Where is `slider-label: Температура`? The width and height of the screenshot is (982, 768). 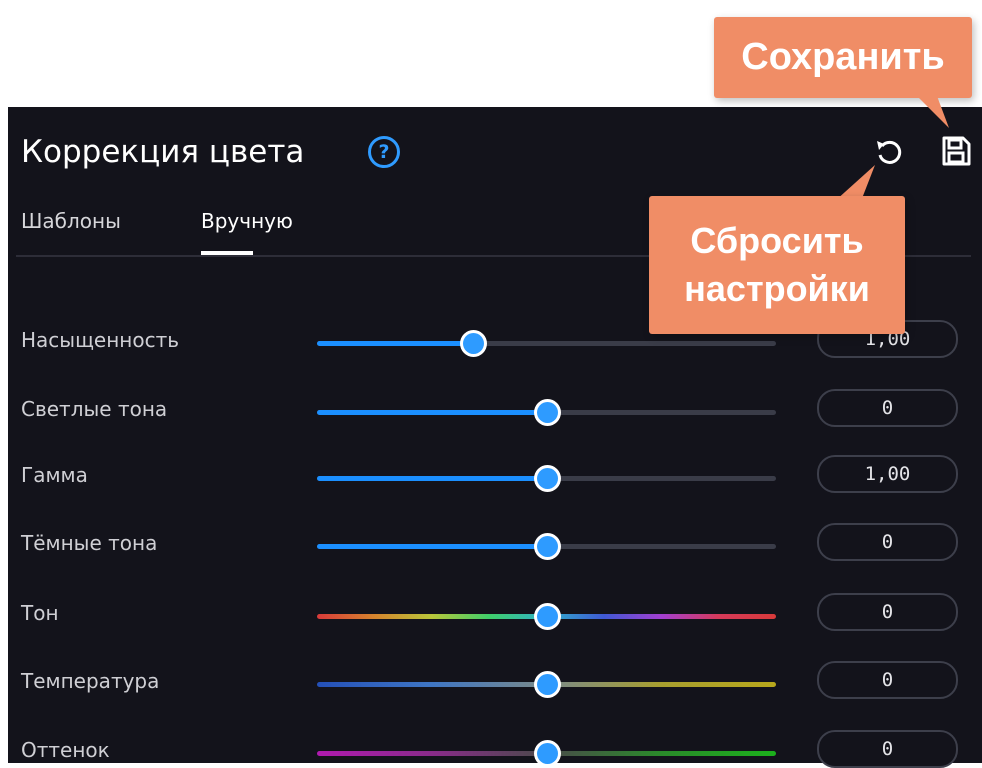
slider-label: Температура is located at coordinates (90, 681).